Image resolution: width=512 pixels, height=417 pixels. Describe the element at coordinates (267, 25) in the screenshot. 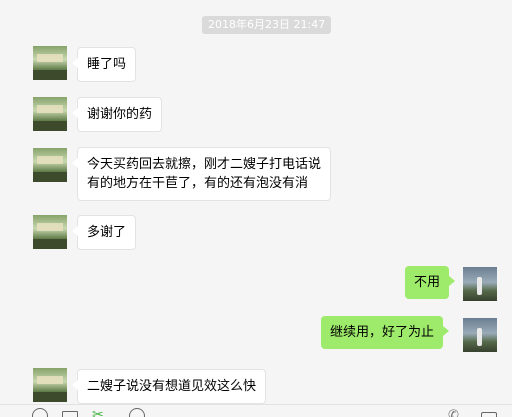

I see `message-timestamp: 2018年6月23日 21:47` at that location.